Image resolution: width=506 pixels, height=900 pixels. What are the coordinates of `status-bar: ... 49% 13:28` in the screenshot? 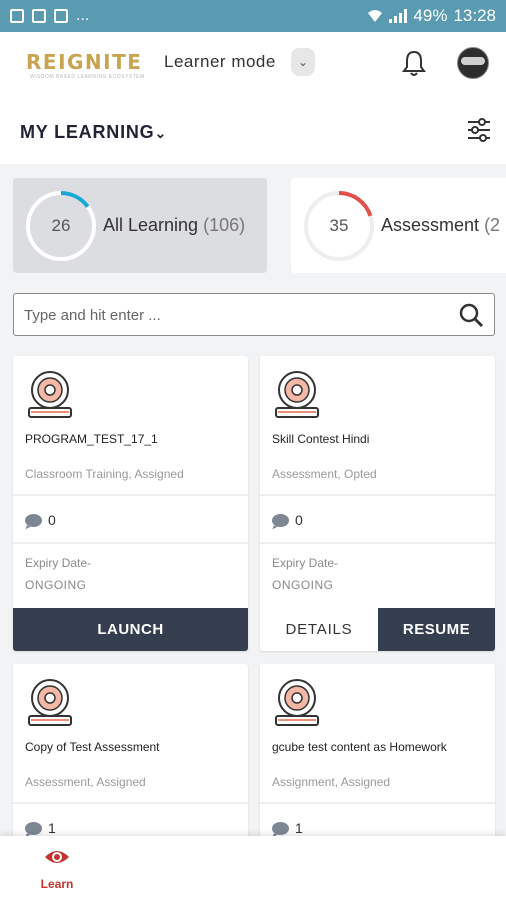 It's located at (253, 16).